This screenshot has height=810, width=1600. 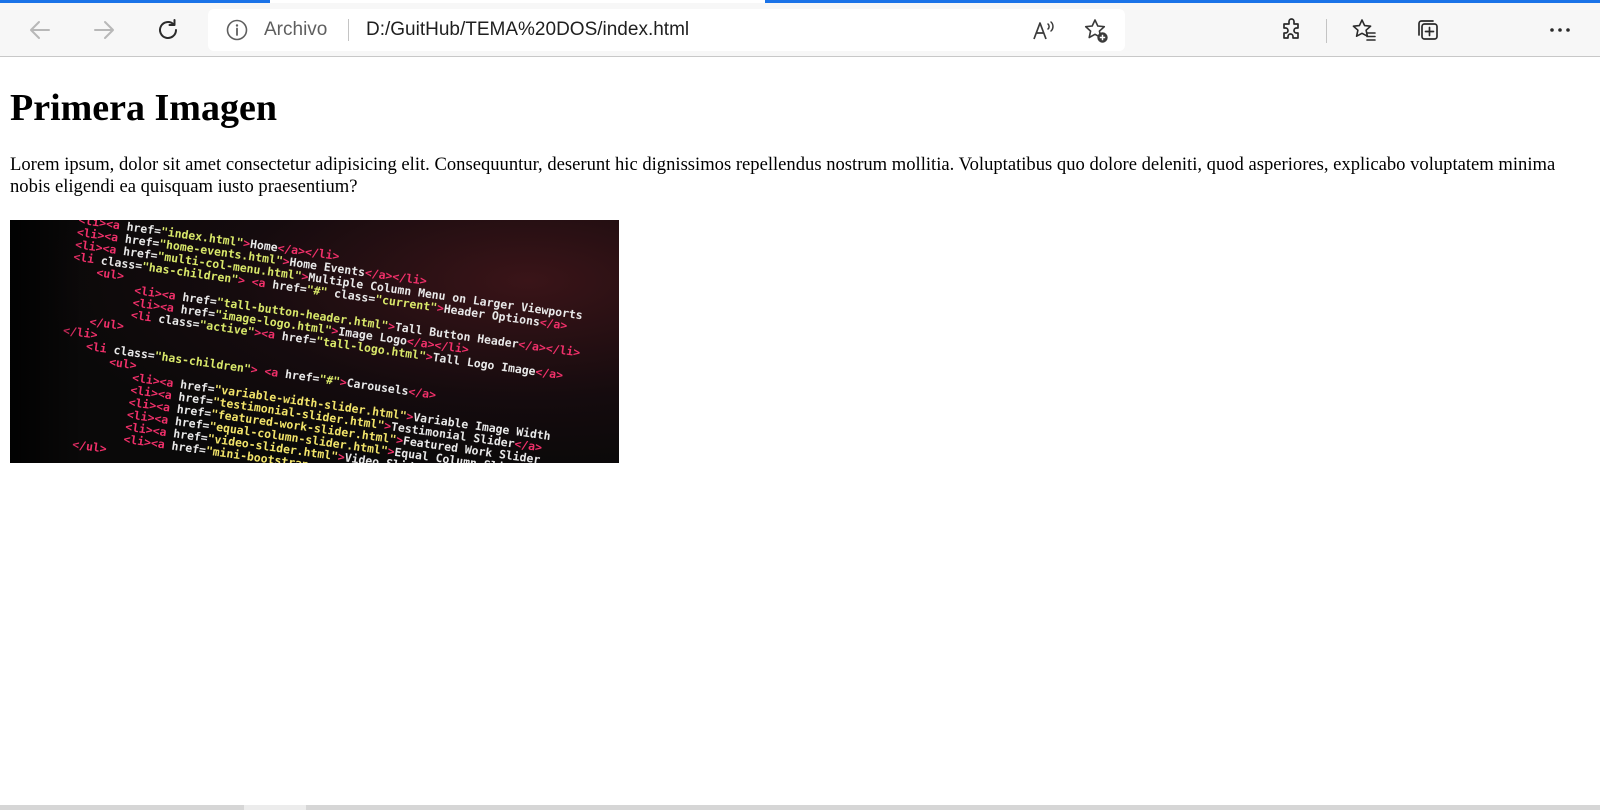 I want to click on more-icon, so click(x=1560, y=30).